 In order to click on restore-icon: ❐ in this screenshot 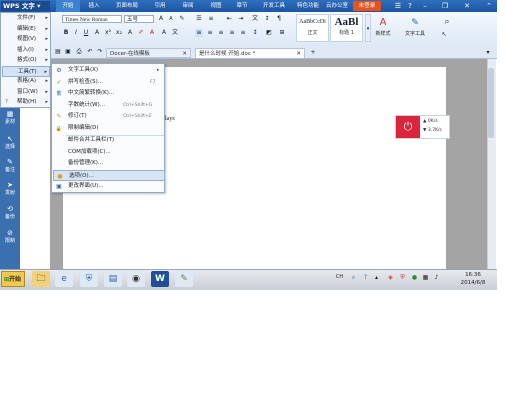, I will do `click(445, 6)`.